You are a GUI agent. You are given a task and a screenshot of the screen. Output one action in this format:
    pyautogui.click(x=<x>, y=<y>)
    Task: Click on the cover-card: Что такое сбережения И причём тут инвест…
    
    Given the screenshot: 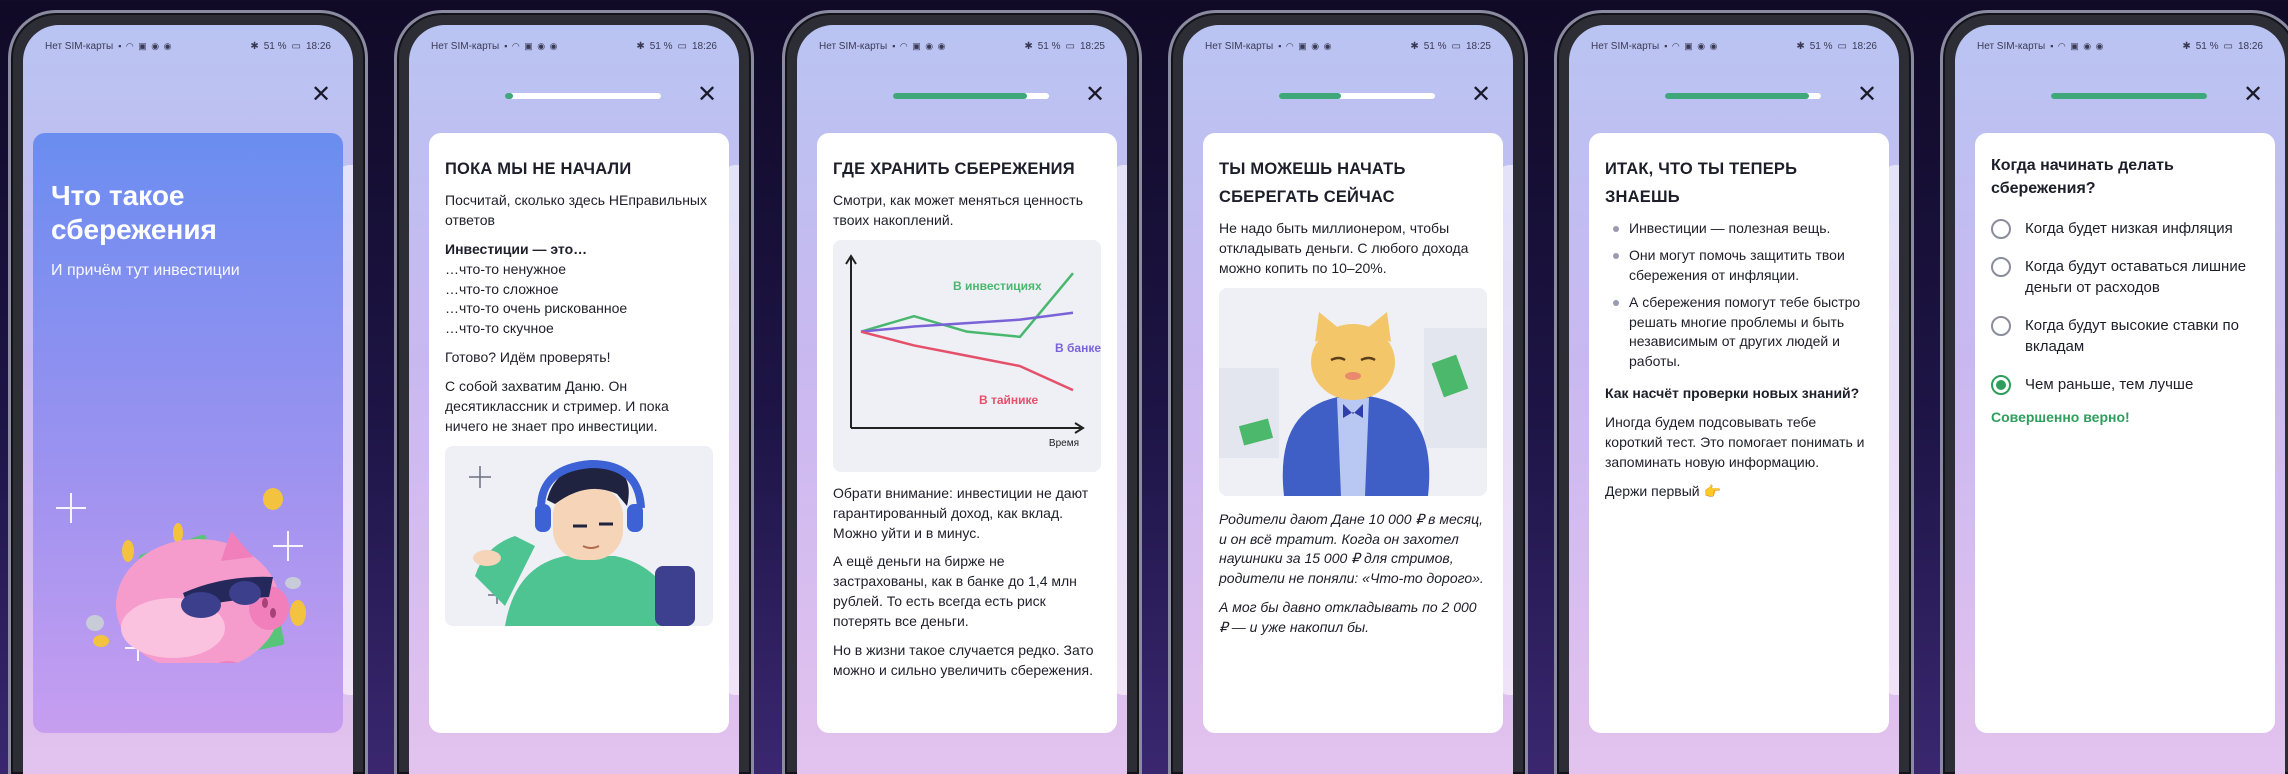 What is the action you would take?
    pyautogui.click(x=188, y=433)
    